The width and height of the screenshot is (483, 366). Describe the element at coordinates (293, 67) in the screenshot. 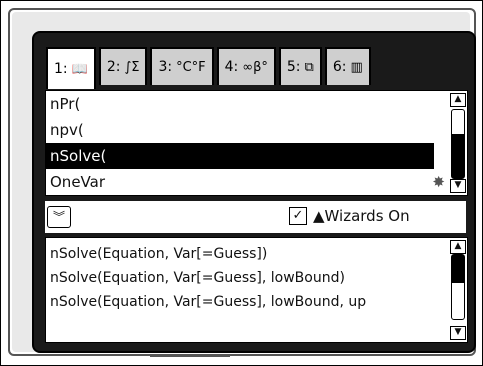

I see `tab-5-number: 5:` at that location.